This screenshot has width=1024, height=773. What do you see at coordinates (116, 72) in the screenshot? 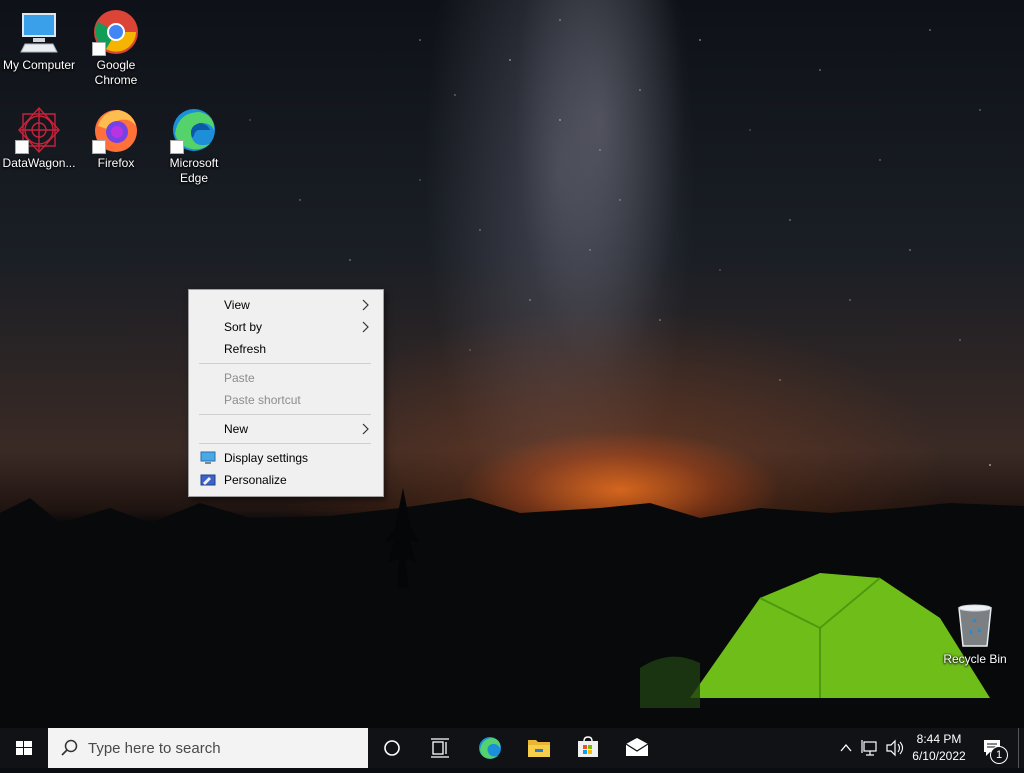
I see `desktop-icon-label: Google Chrome` at bounding box center [116, 72].